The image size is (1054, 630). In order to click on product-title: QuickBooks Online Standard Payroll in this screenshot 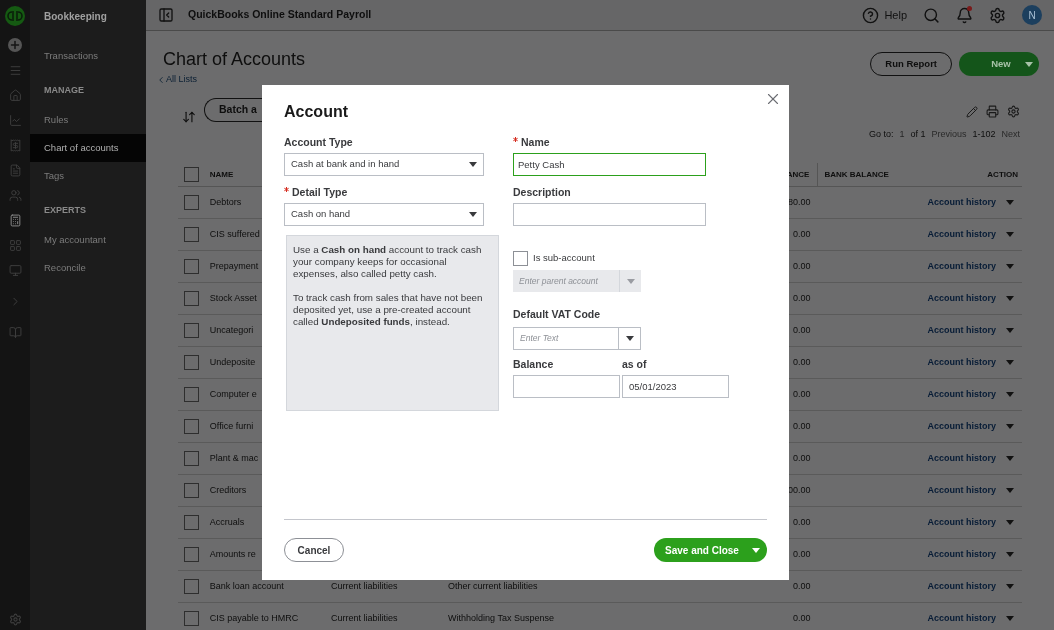, I will do `click(280, 15)`.